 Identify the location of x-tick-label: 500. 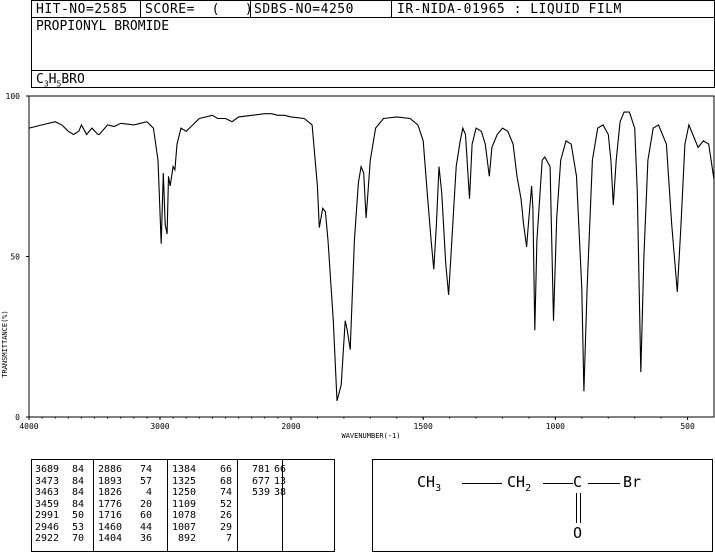
(687, 426).